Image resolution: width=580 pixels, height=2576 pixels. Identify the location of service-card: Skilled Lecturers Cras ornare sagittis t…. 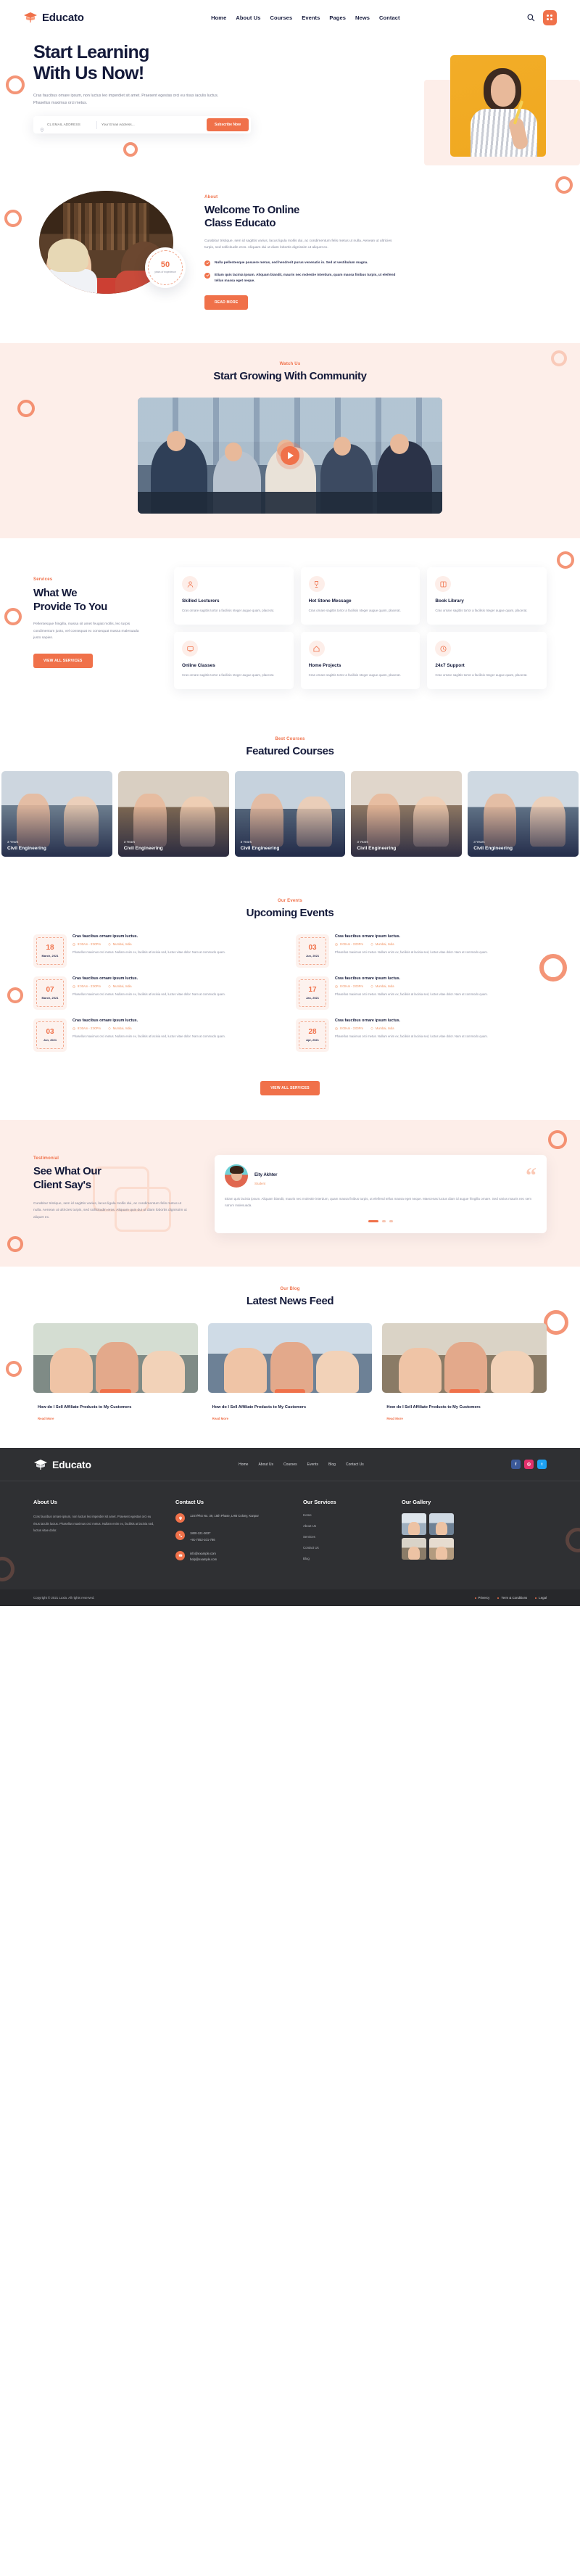
(234, 596).